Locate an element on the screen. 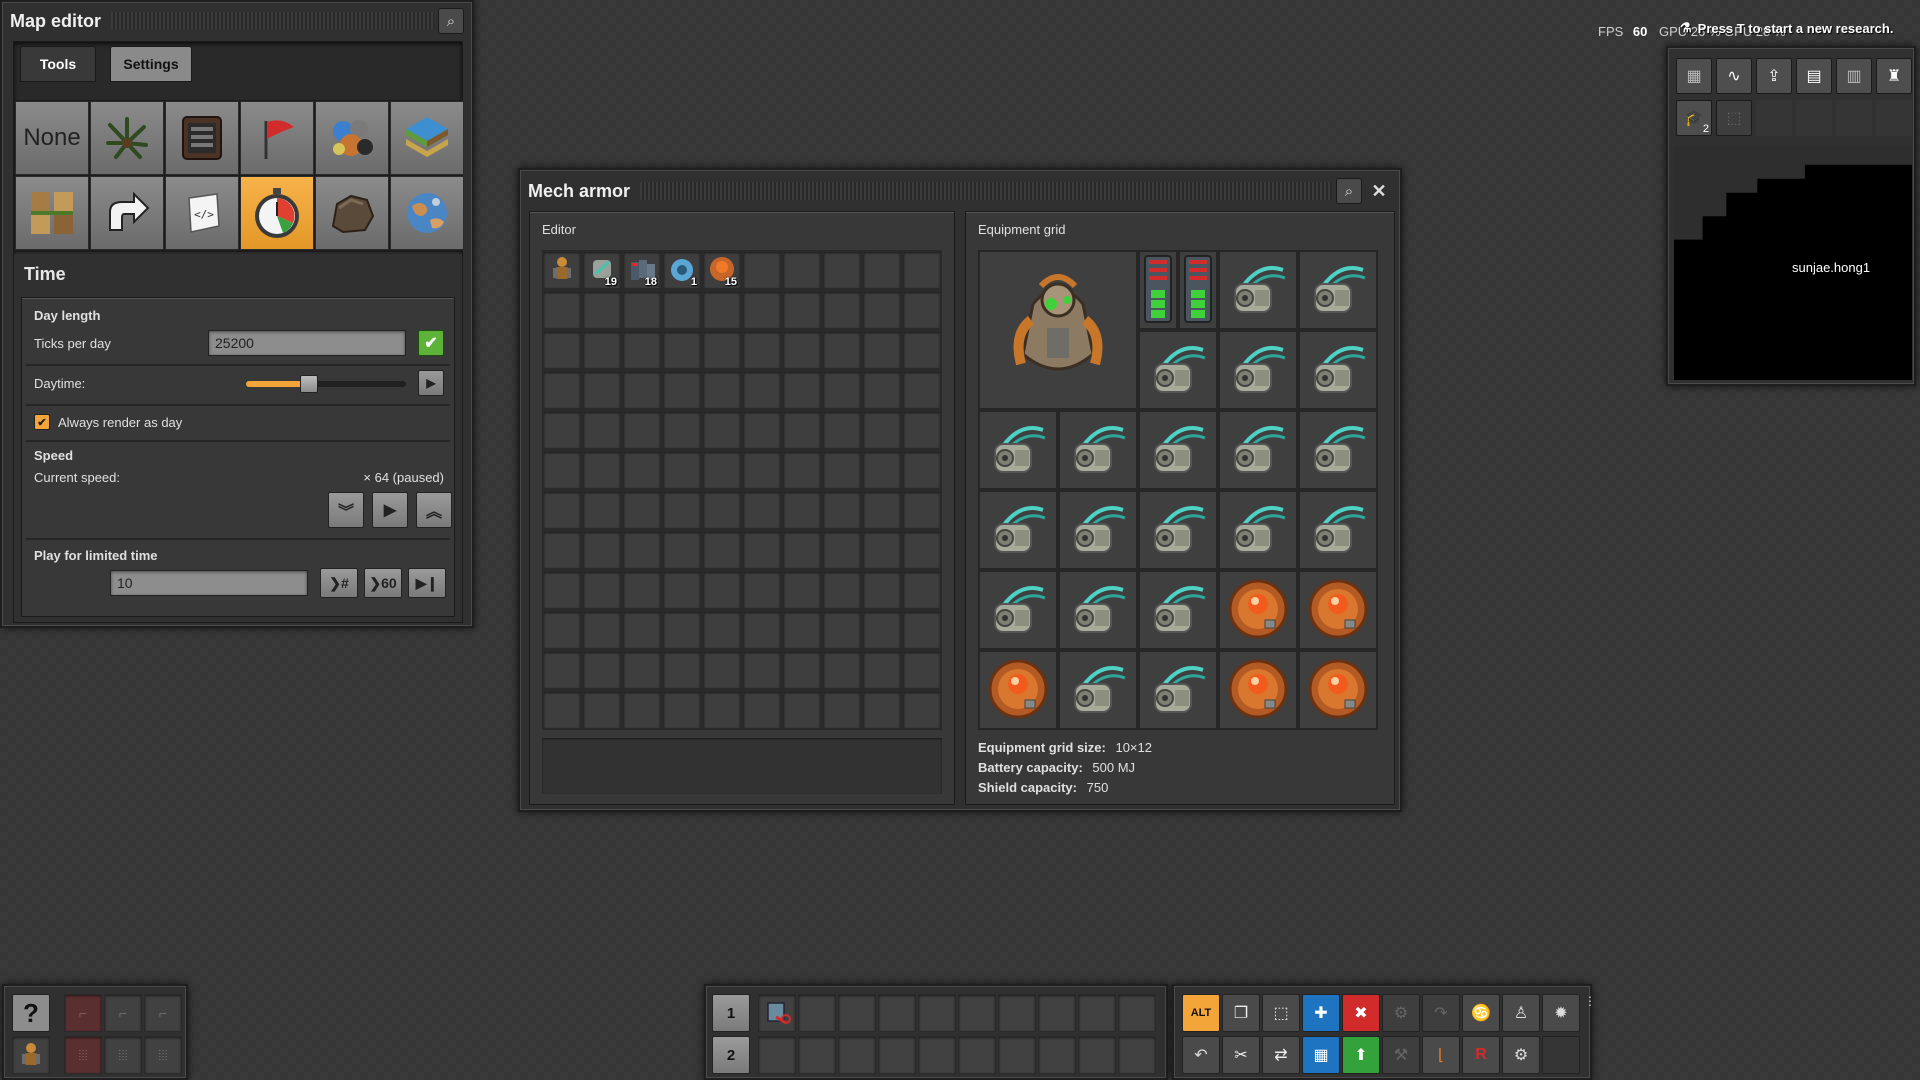  logistics-button: ⇪ is located at coordinates (1774, 76).